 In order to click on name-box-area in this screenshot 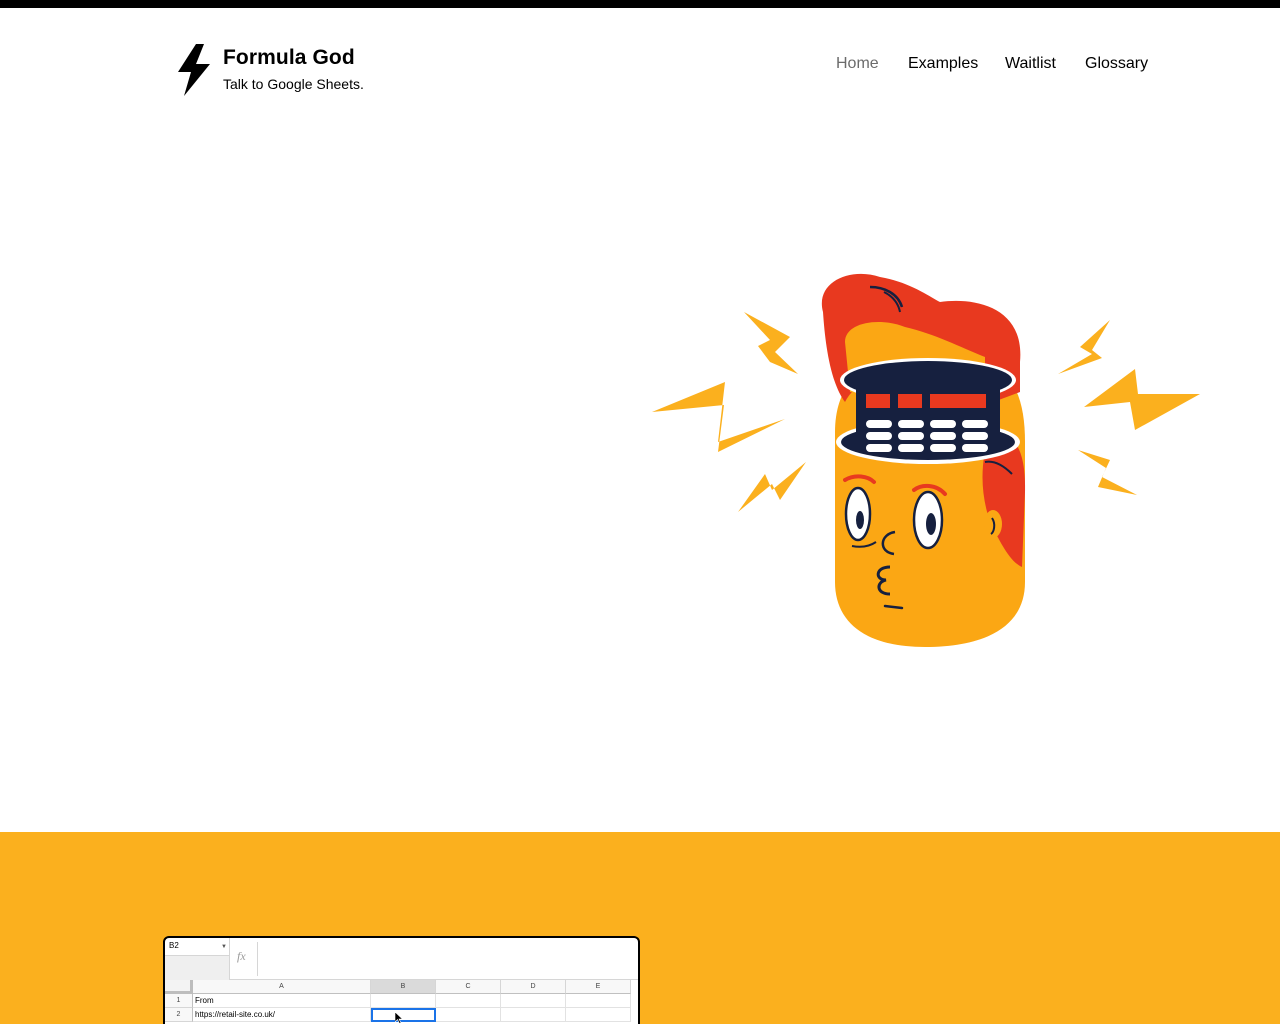, I will do `click(197, 968)`.